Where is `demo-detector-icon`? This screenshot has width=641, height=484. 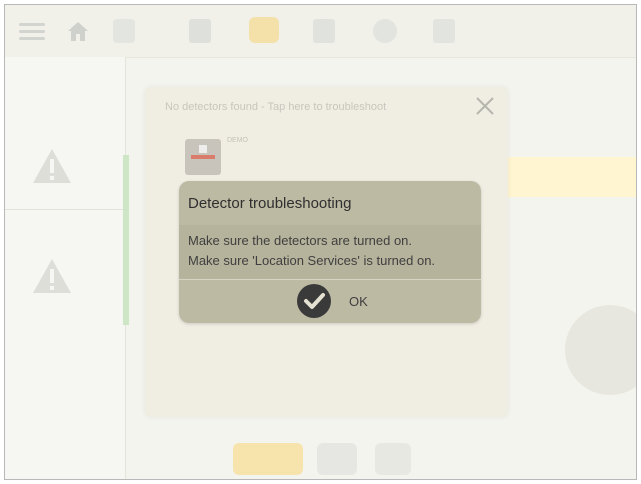 demo-detector-icon is located at coordinates (203, 157).